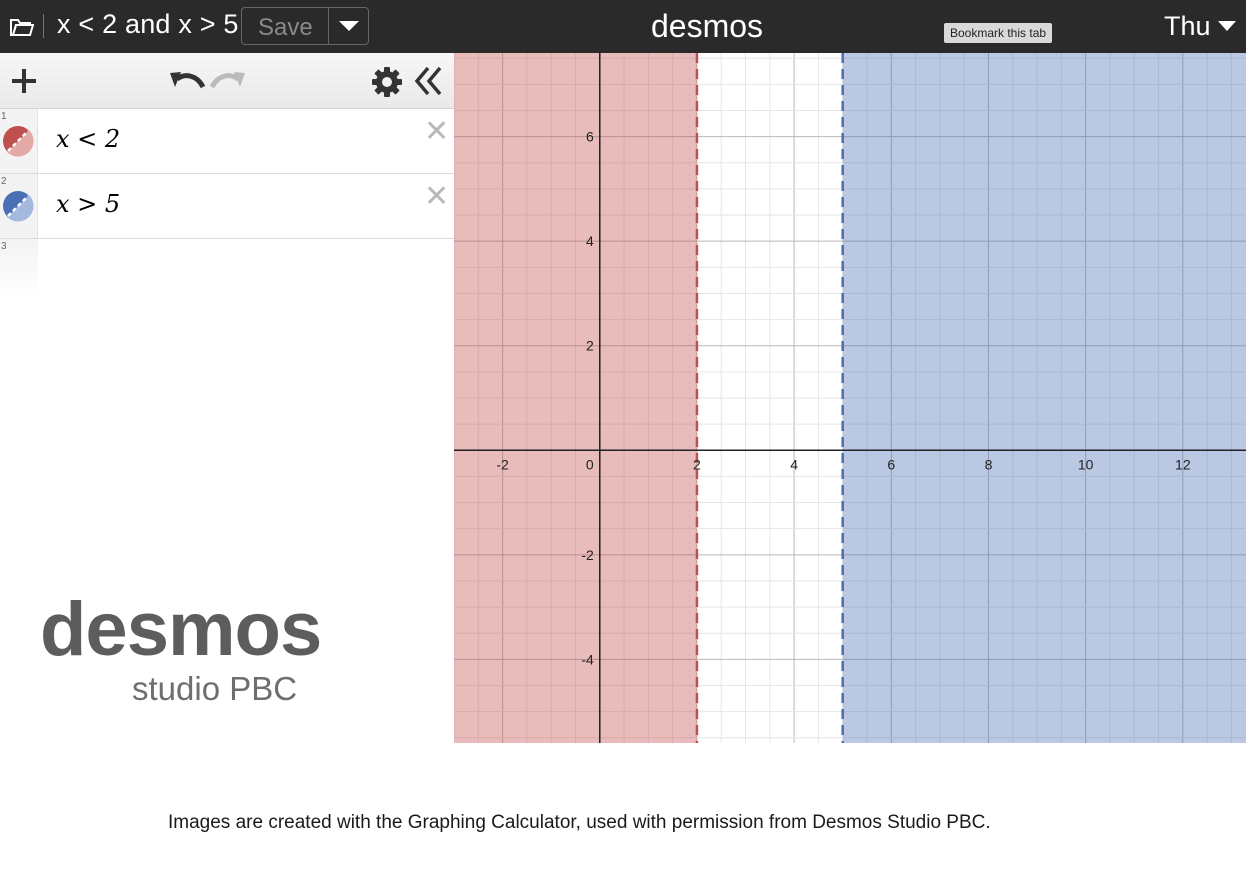 This screenshot has height=870, width=1246. Describe the element at coordinates (590, 241) in the screenshot. I see `y-tick-label: 4` at that location.